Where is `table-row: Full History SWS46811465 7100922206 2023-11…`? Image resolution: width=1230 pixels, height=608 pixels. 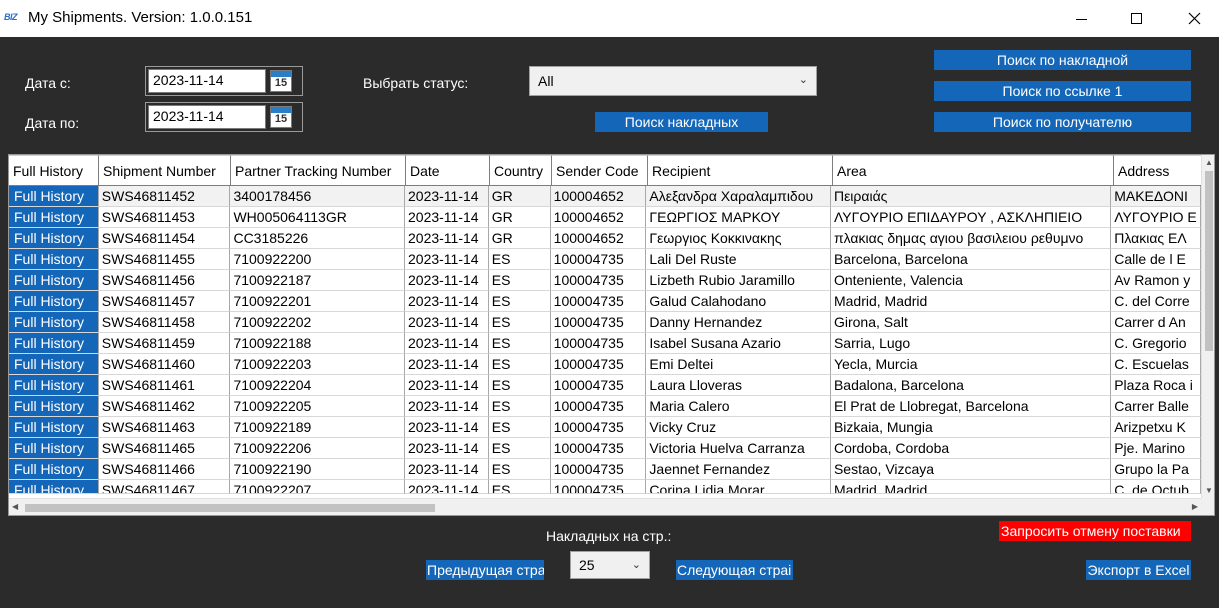 table-row: Full History SWS46811465 7100922206 2023-11… is located at coordinates (605, 448).